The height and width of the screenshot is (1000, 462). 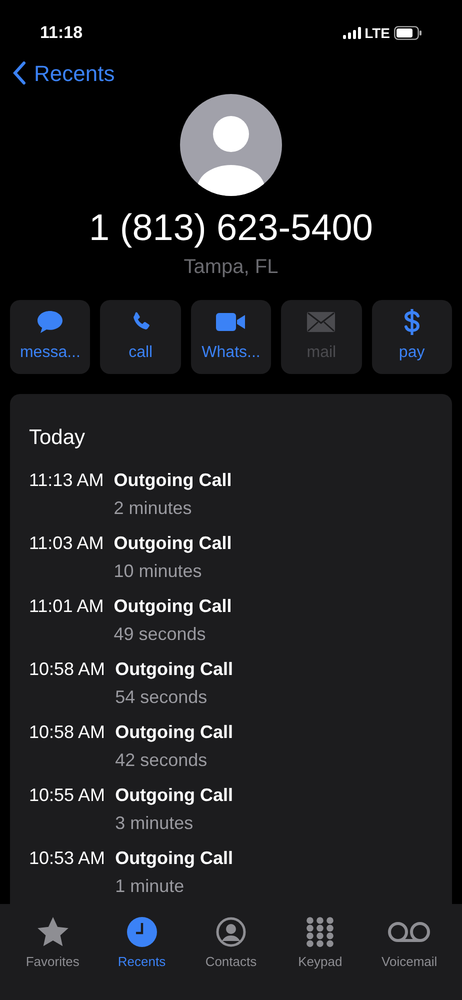 What do you see at coordinates (66, 543) in the screenshot?
I see `call-time: 11:03 AM` at bounding box center [66, 543].